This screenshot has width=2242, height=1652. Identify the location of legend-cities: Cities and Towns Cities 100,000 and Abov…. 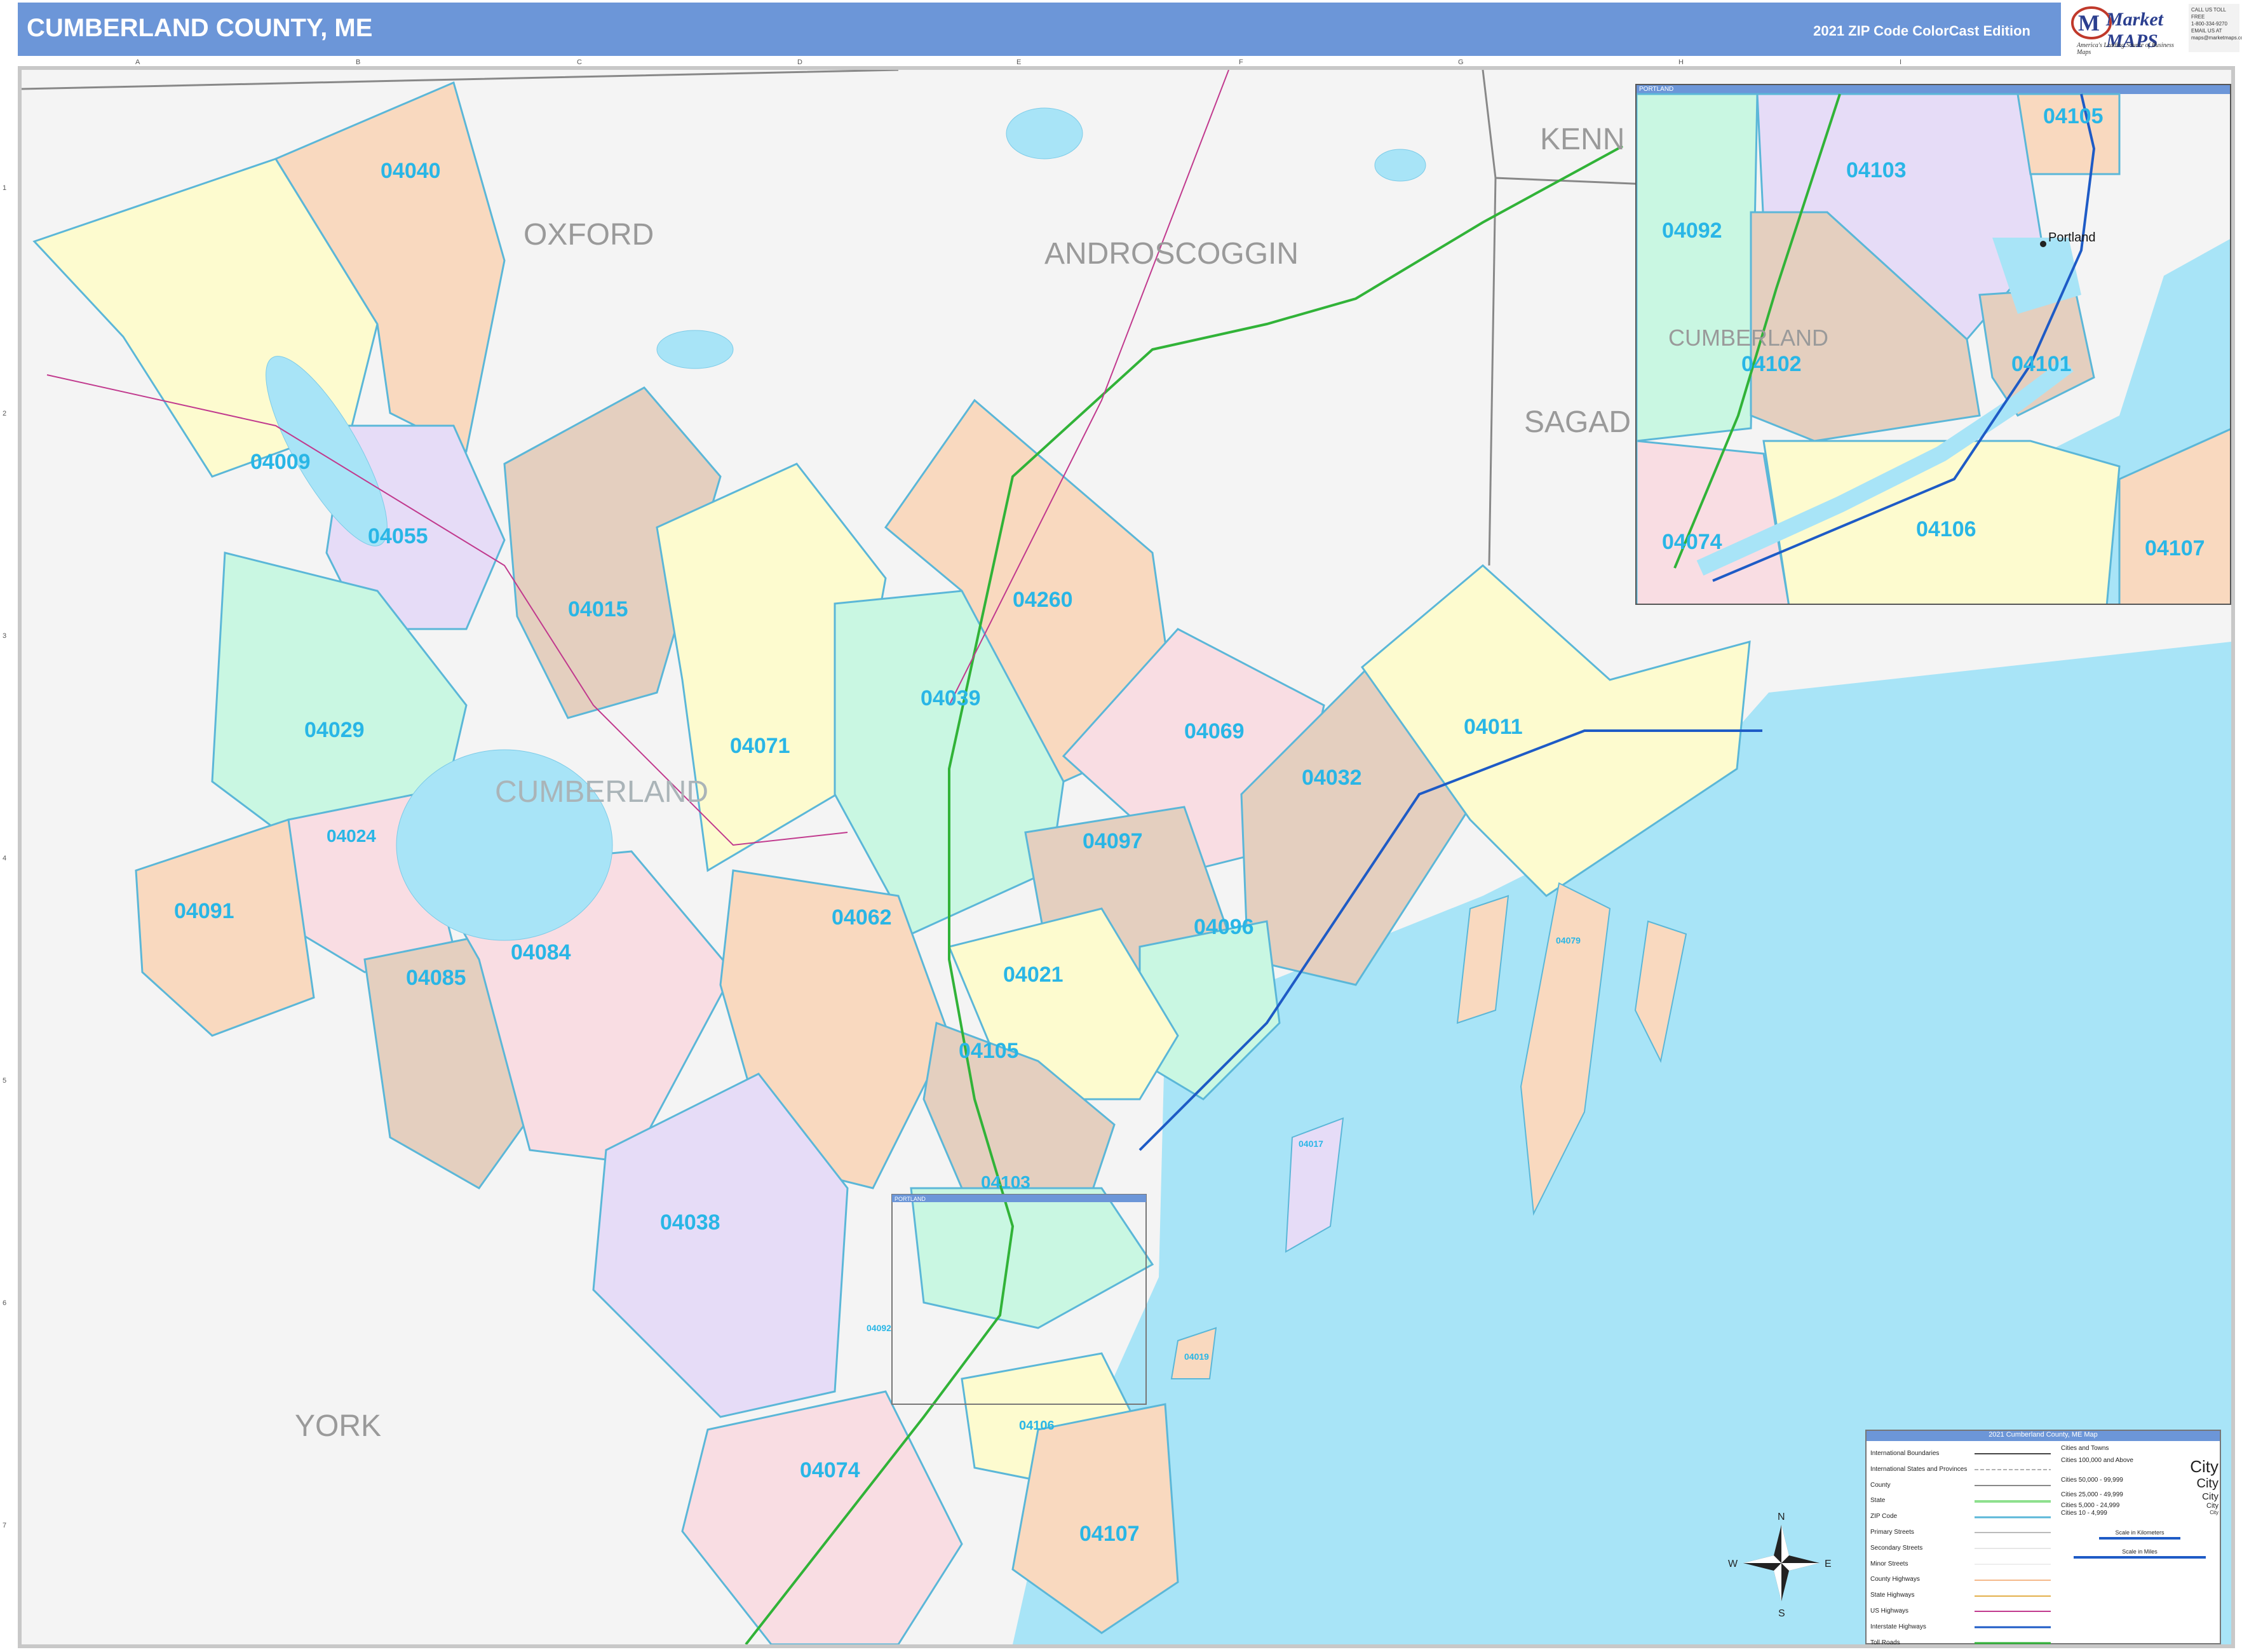
(2139, 1503).